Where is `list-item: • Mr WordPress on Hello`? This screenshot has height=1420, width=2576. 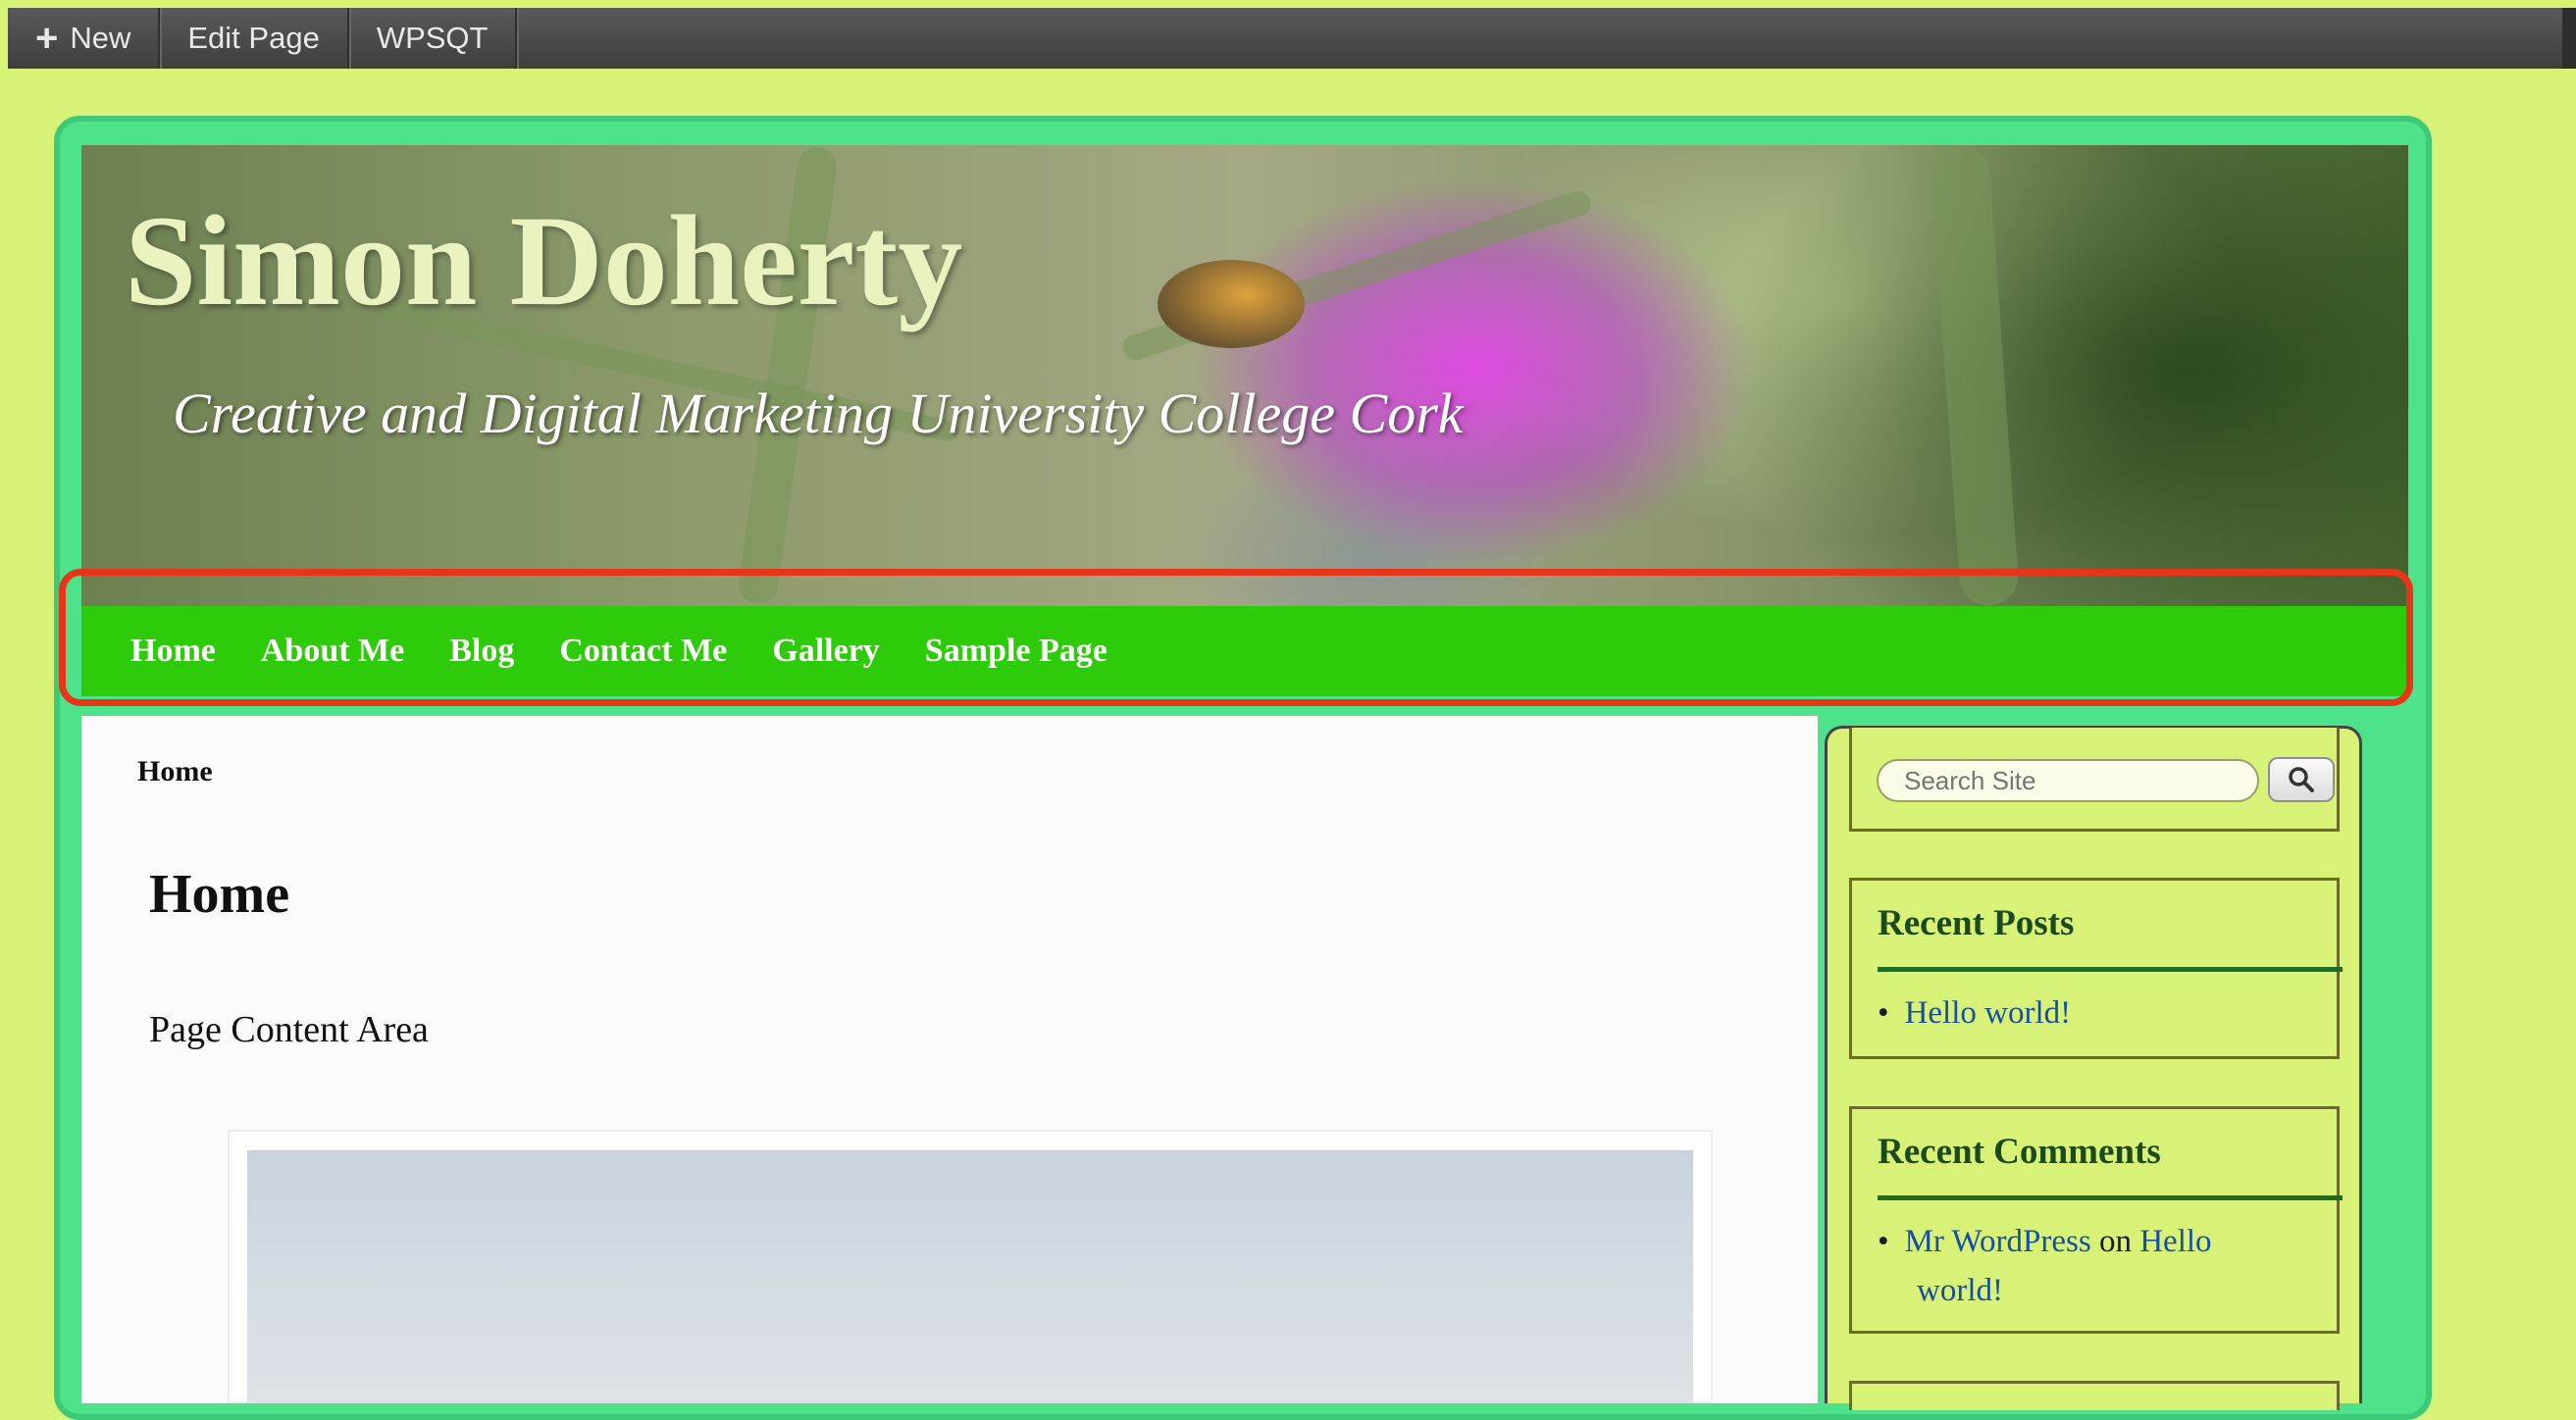
list-item: • Mr WordPress on Hello is located at coordinates (2045, 1241).